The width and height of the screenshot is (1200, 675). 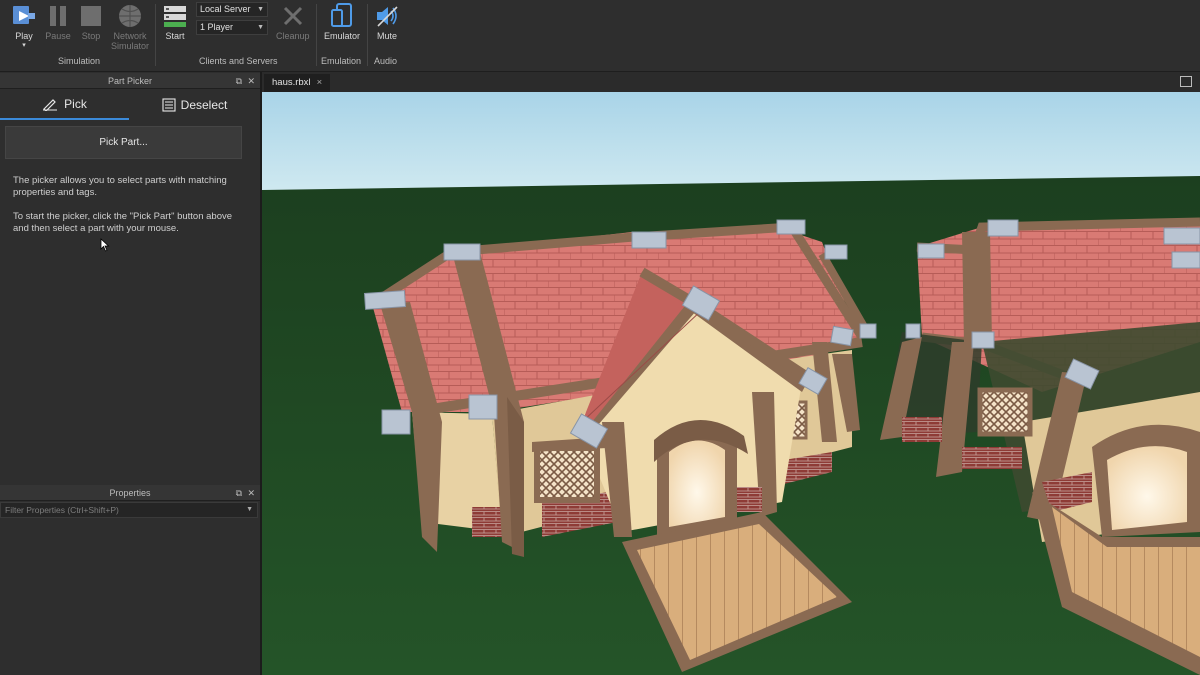 I want to click on start-label: Start, so click(x=175, y=36).